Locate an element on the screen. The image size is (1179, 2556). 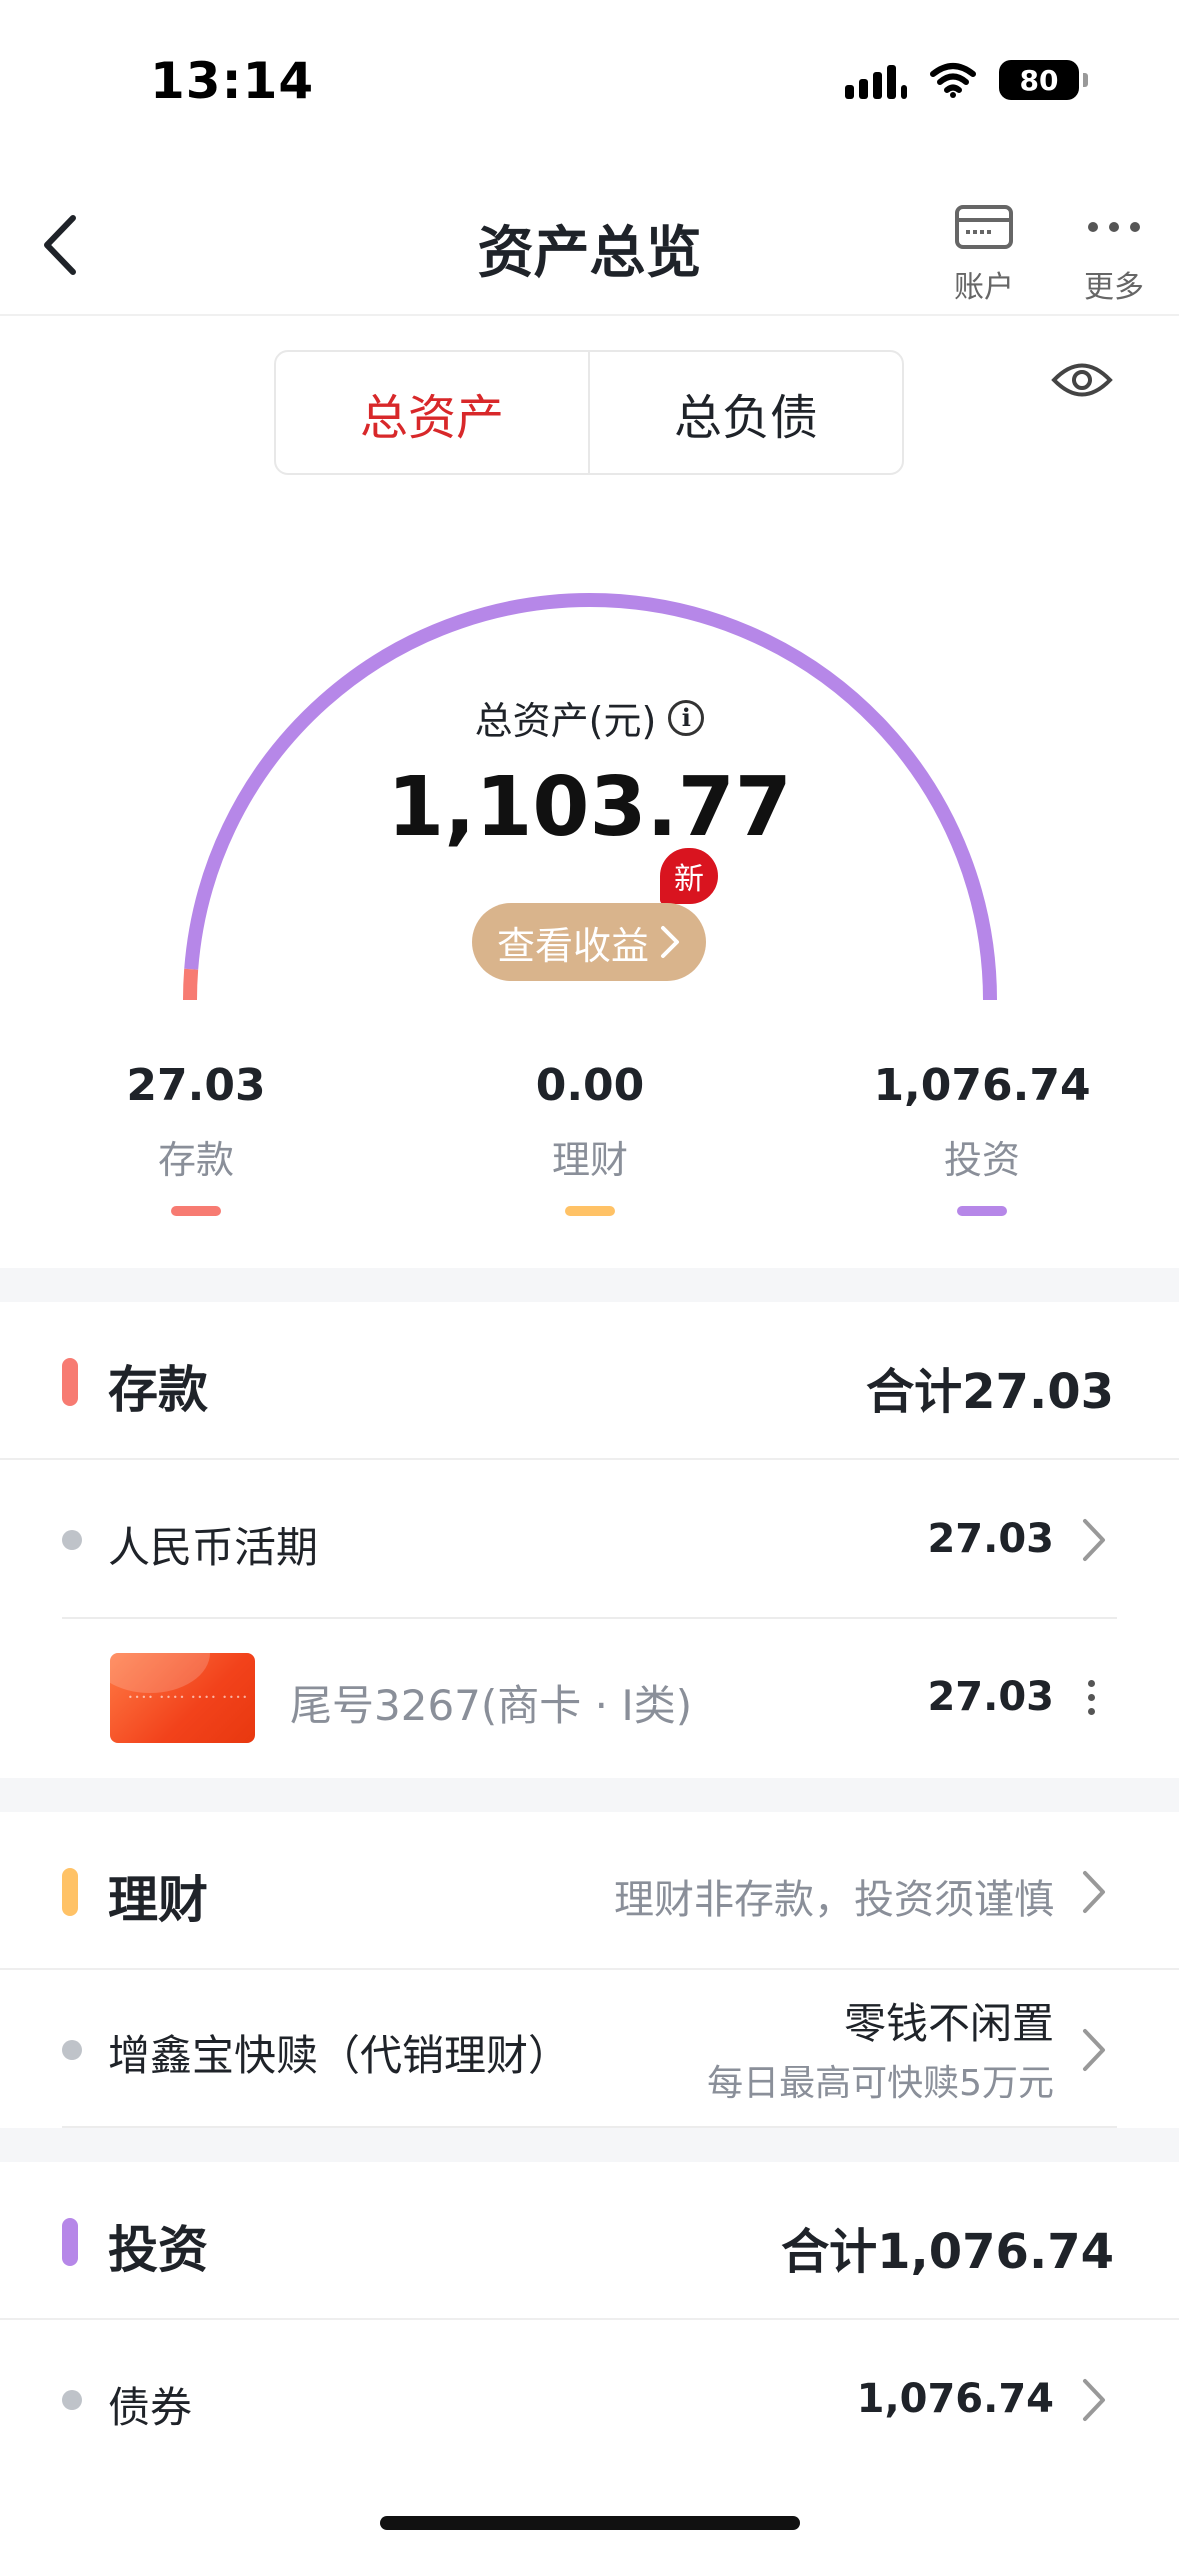
visibility-toggle-button is located at coordinates (1082, 381).